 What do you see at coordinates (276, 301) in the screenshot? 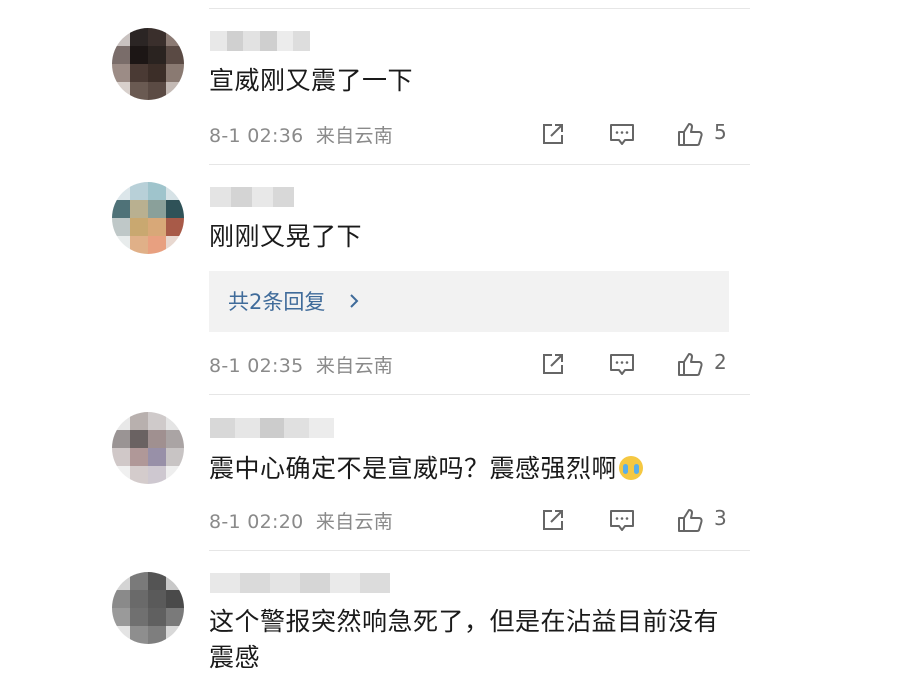
I see `replies-link: 共2条回复` at bounding box center [276, 301].